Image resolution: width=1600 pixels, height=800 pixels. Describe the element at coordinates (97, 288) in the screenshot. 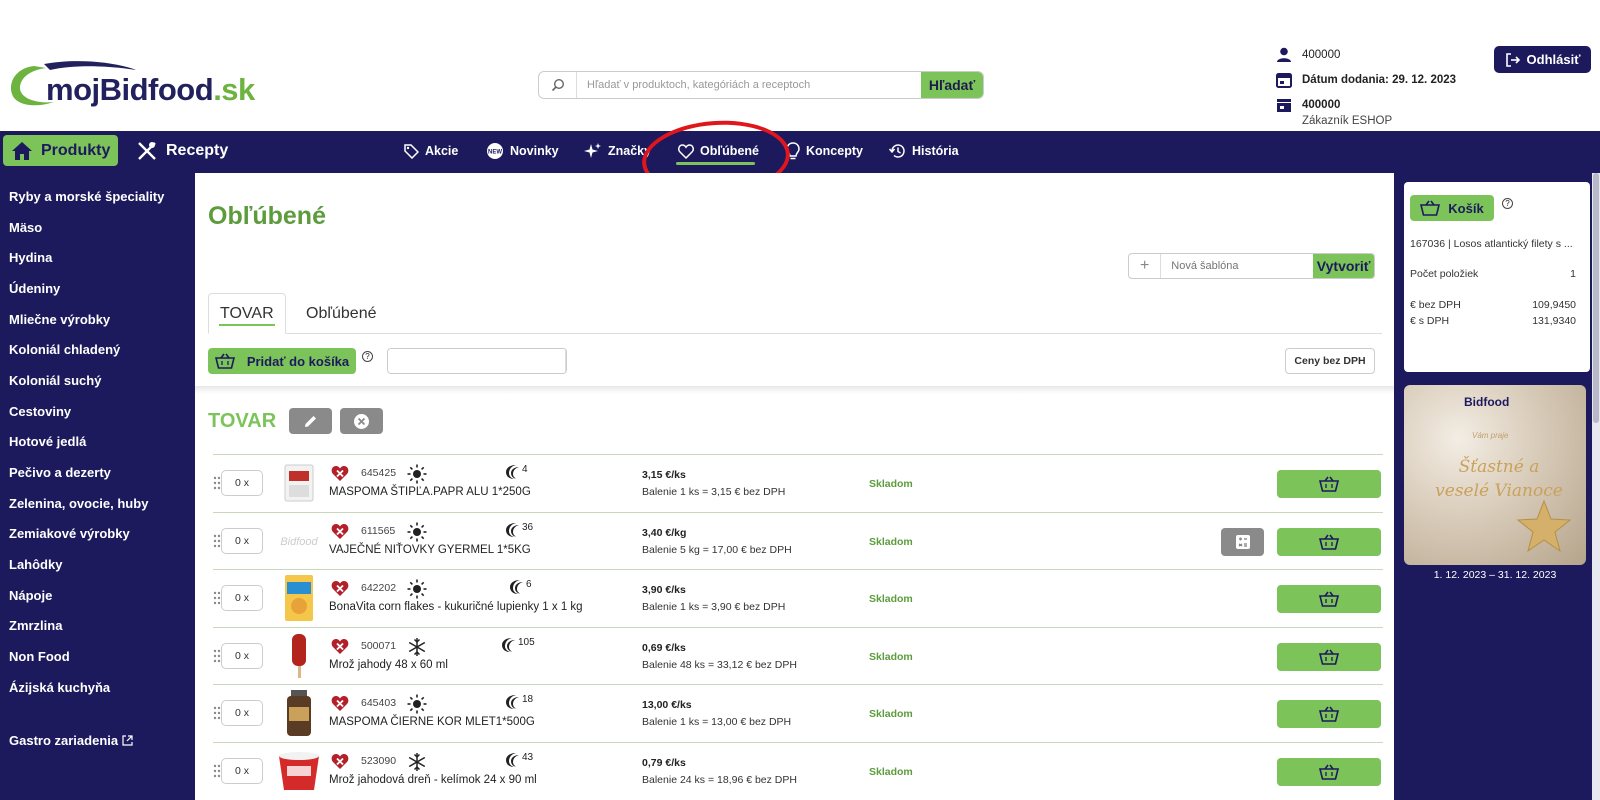

I see `sidebar-item-udeniny: Údeniny` at that location.